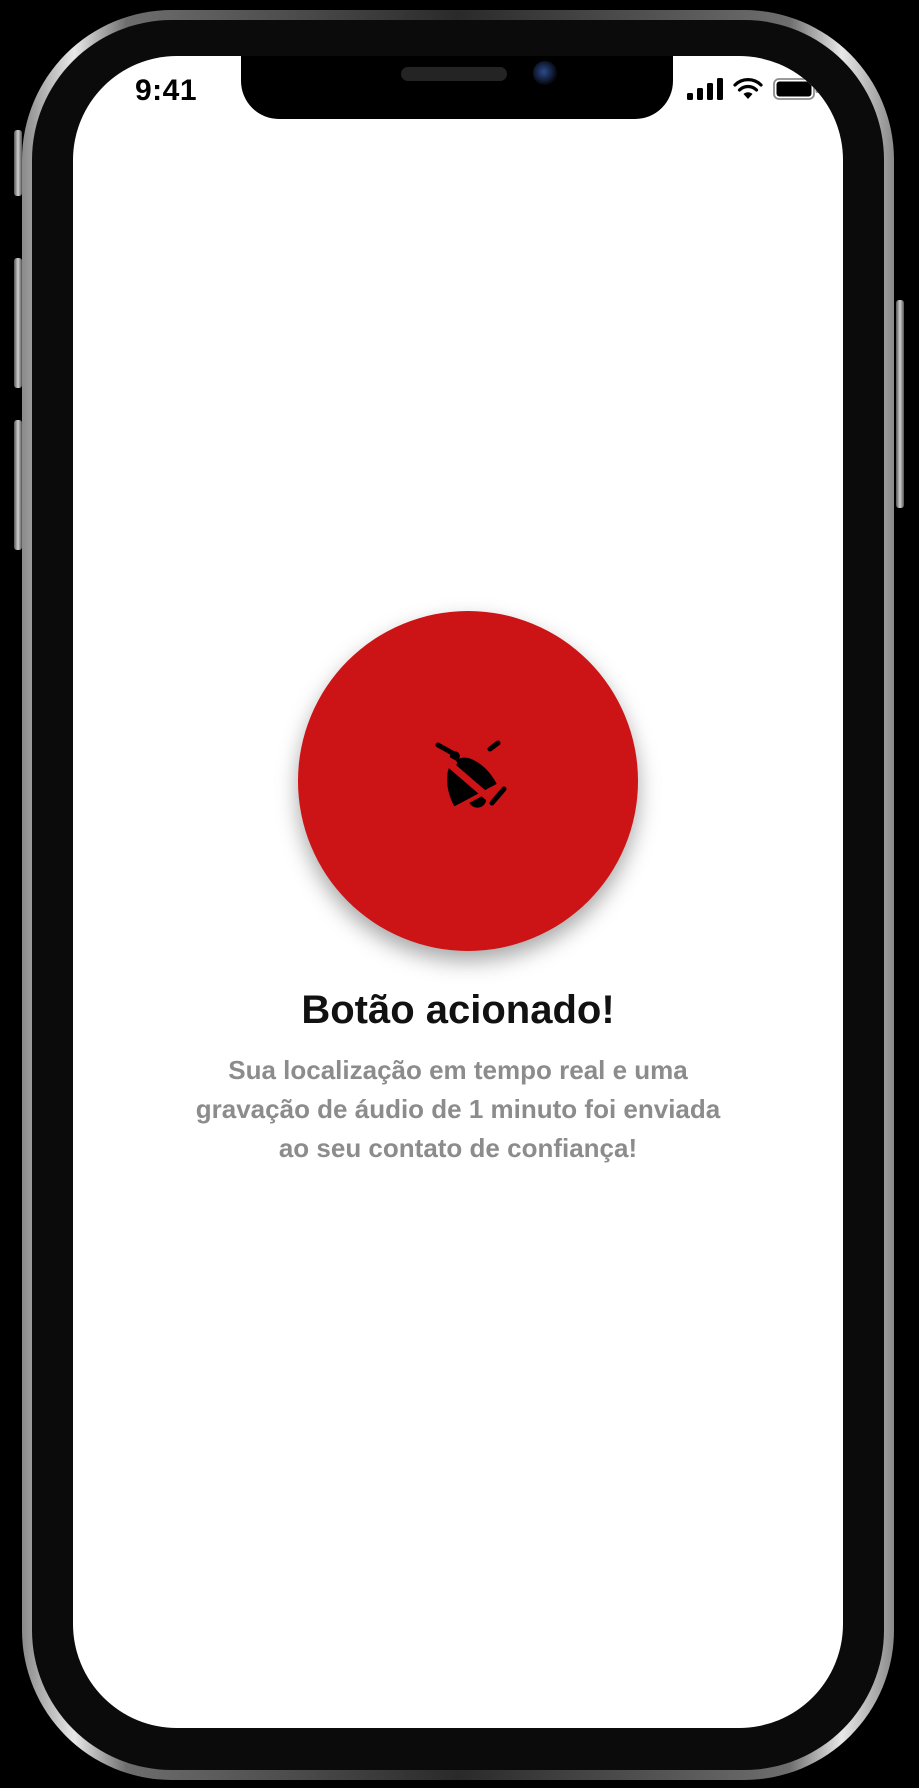 This screenshot has width=919, height=1788. What do you see at coordinates (454, 74) in the screenshot?
I see `speaker` at bounding box center [454, 74].